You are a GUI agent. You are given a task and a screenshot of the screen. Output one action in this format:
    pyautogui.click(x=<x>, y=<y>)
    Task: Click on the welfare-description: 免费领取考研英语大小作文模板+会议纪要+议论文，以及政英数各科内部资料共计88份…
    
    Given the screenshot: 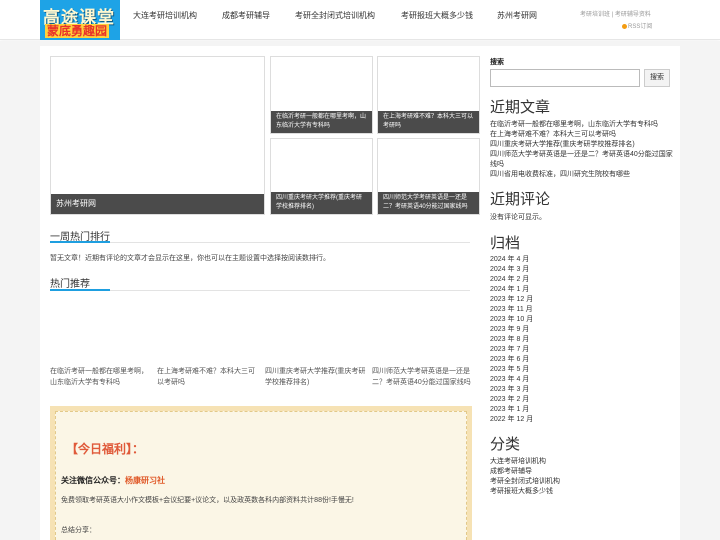 What is the action you would take?
    pyautogui.click(x=207, y=500)
    